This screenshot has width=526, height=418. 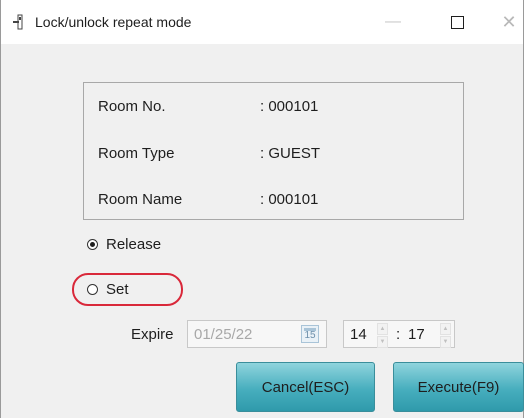 What do you see at coordinates (289, 106) in the screenshot?
I see `room-no-value: : 000101` at bounding box center [289, 106].